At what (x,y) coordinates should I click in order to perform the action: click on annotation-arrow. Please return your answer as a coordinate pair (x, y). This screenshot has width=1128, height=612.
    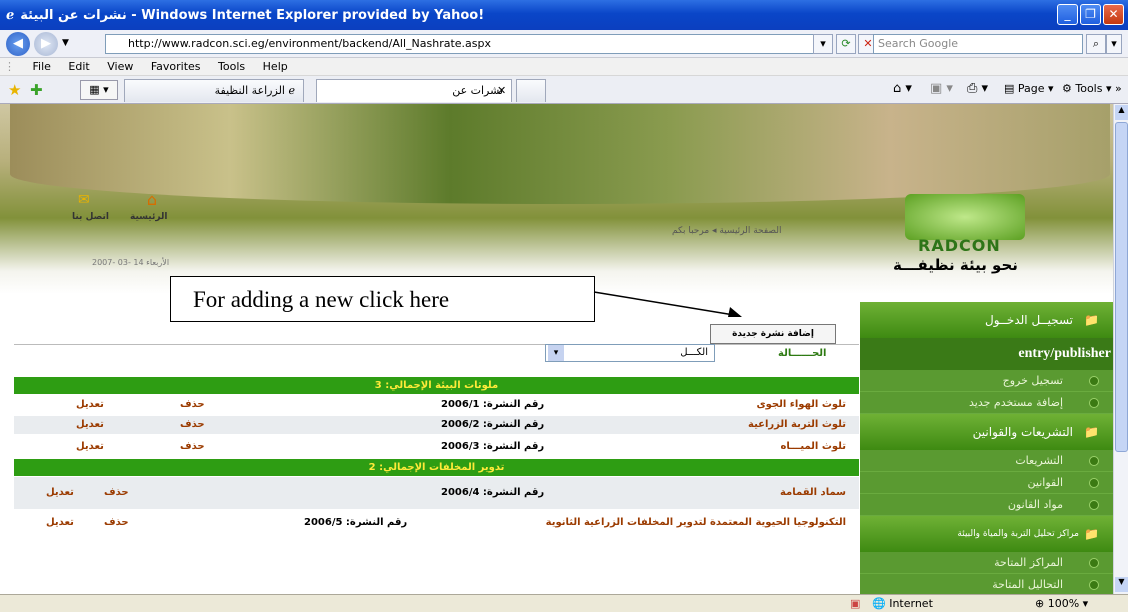
    Looking at the image, I should click on (667, 304).